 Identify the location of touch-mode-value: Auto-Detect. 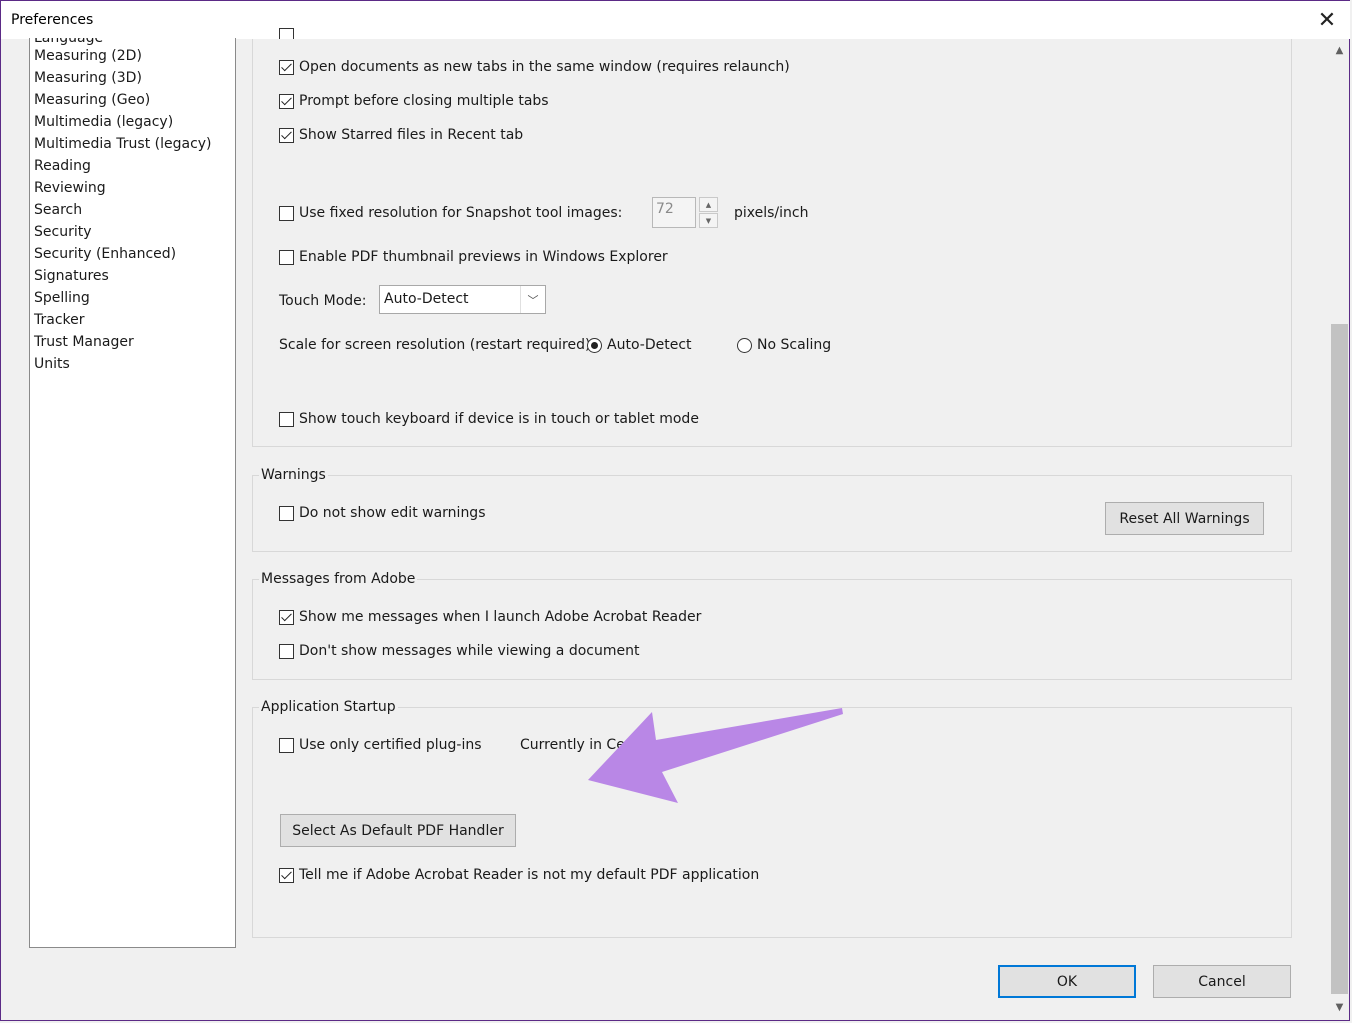
(426, 299).